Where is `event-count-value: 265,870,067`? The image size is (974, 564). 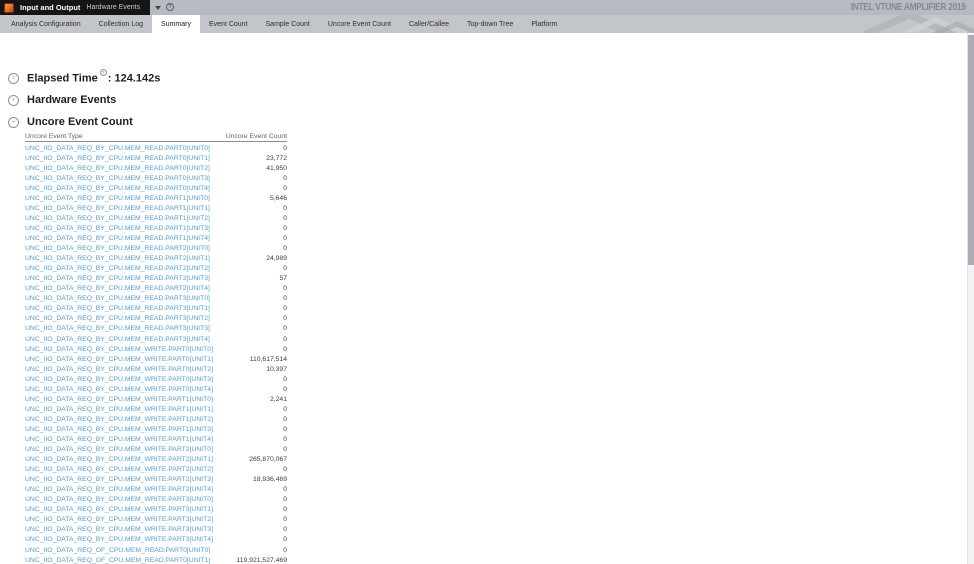
event-count-value: 265,870,067 is located at coordinates (268, 460).